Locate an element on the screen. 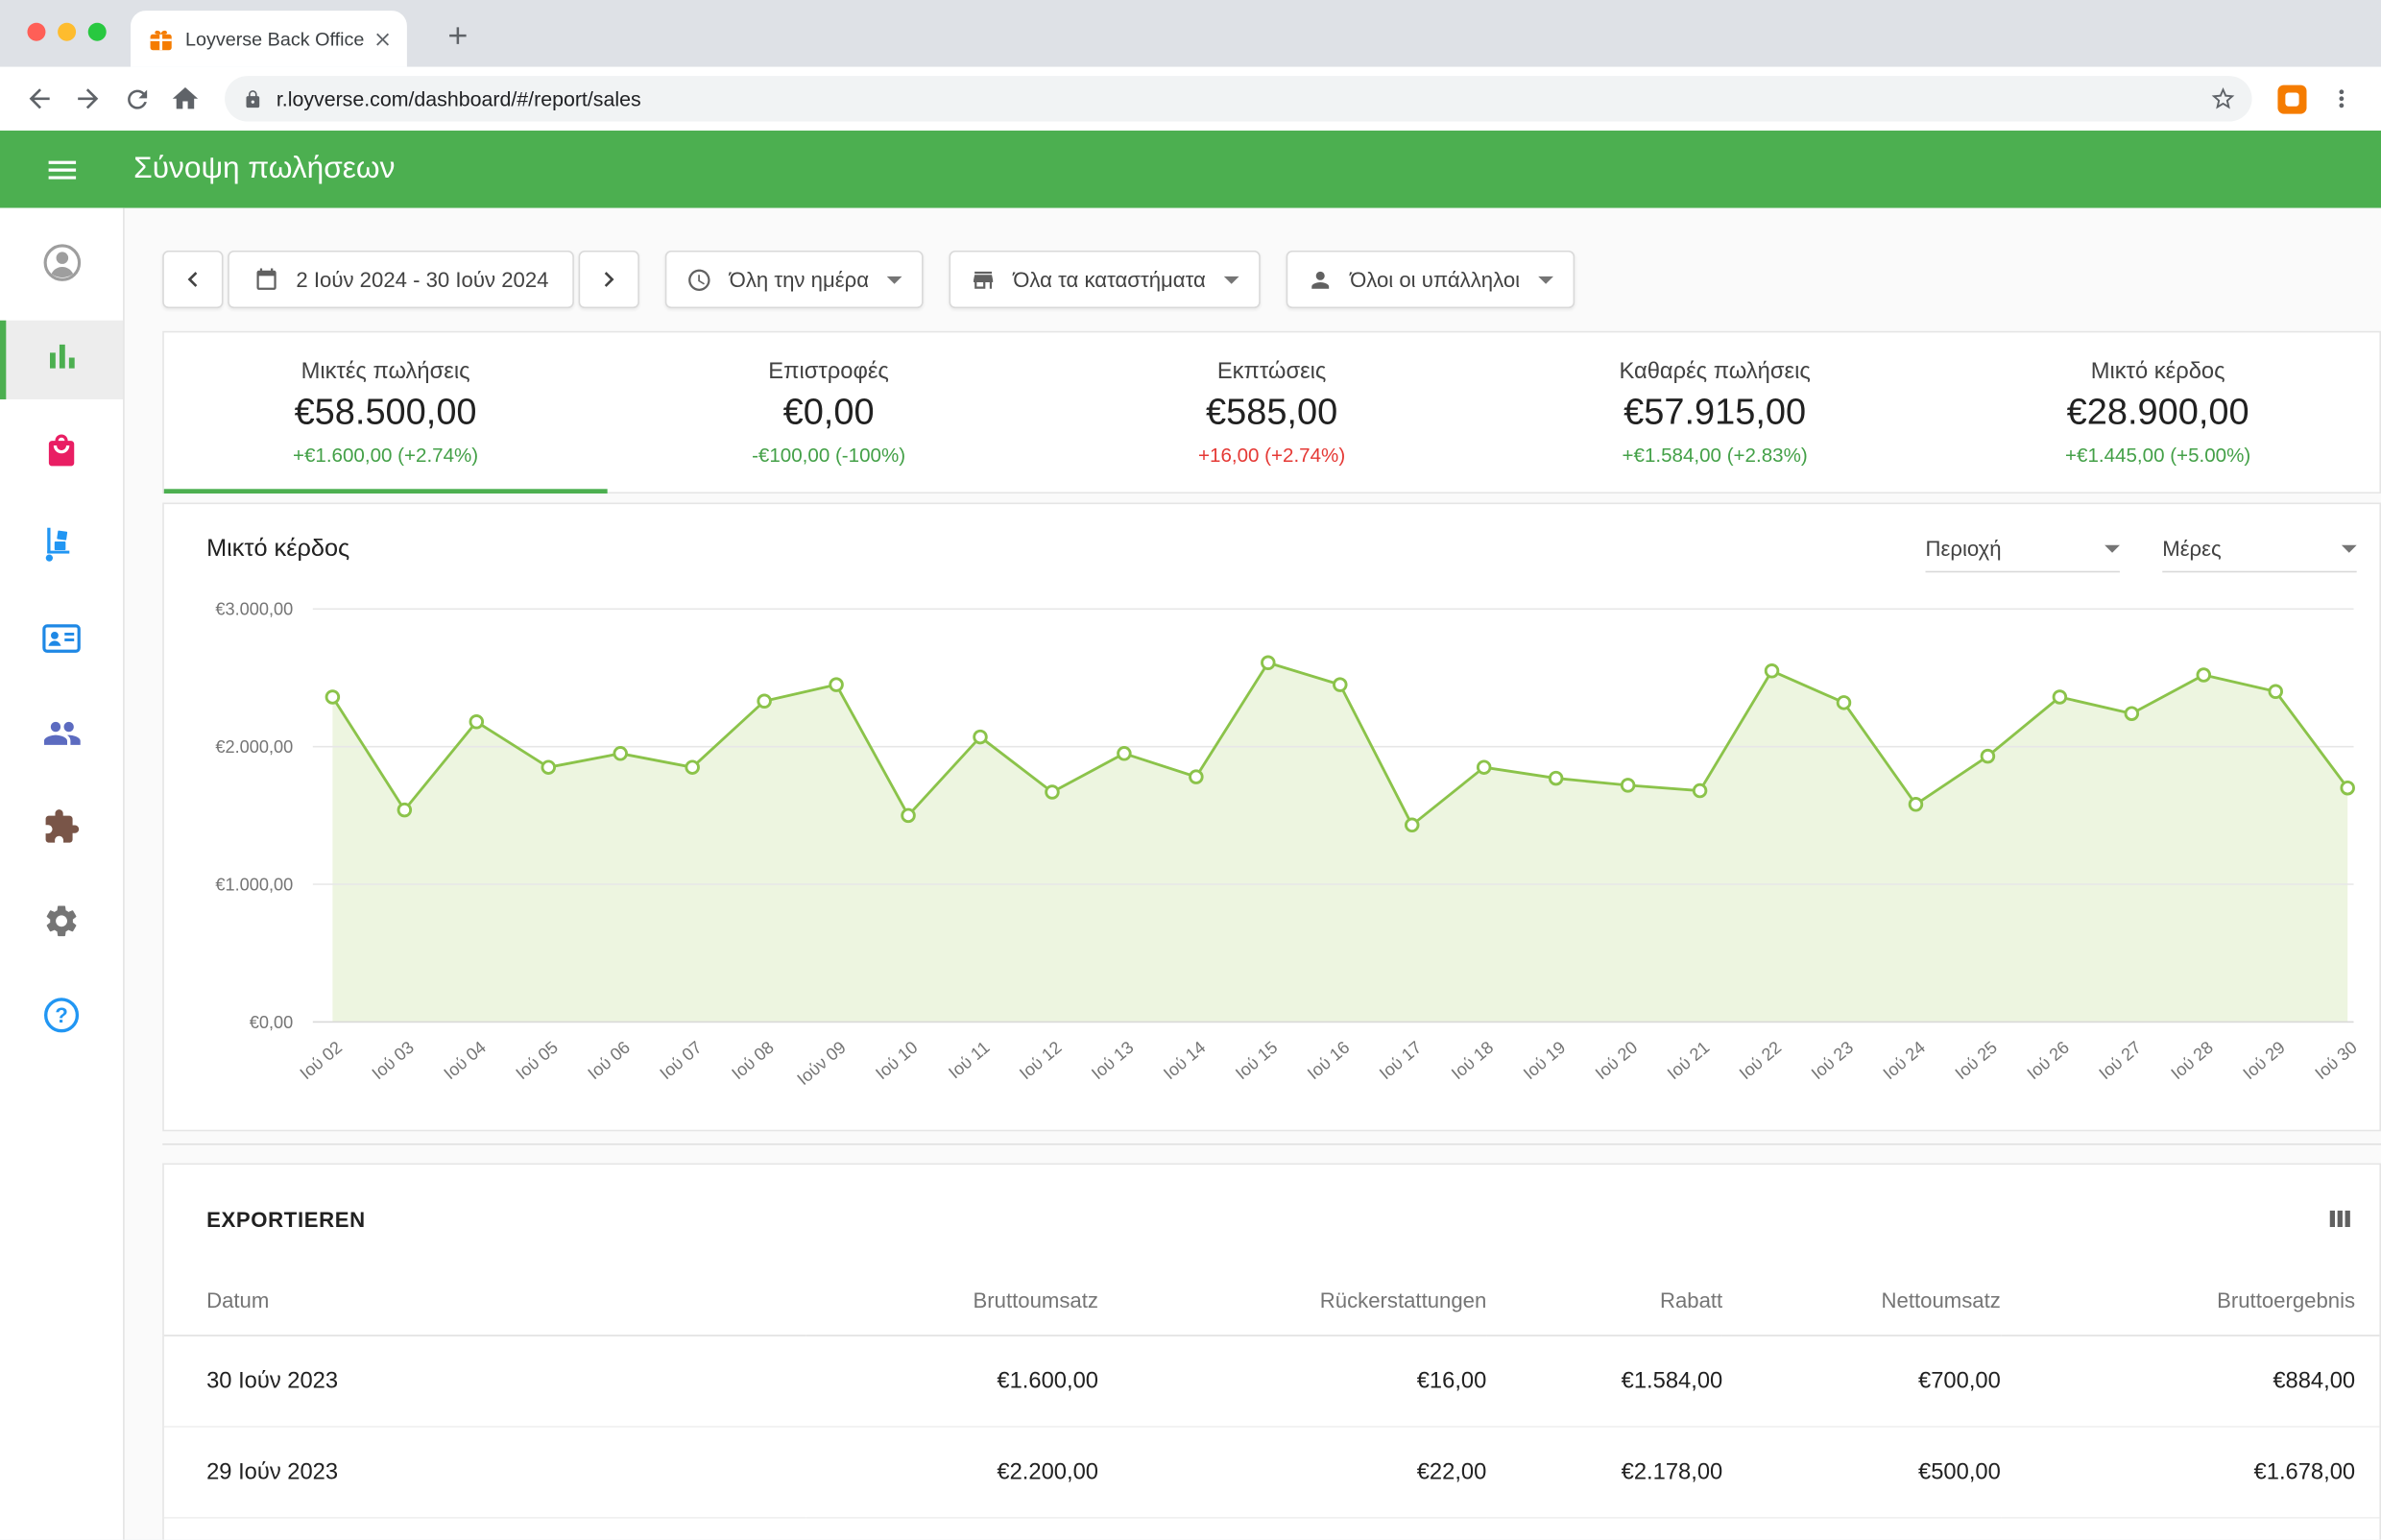  metric-label: Επιστροφές is located at coordinates (828, 372).